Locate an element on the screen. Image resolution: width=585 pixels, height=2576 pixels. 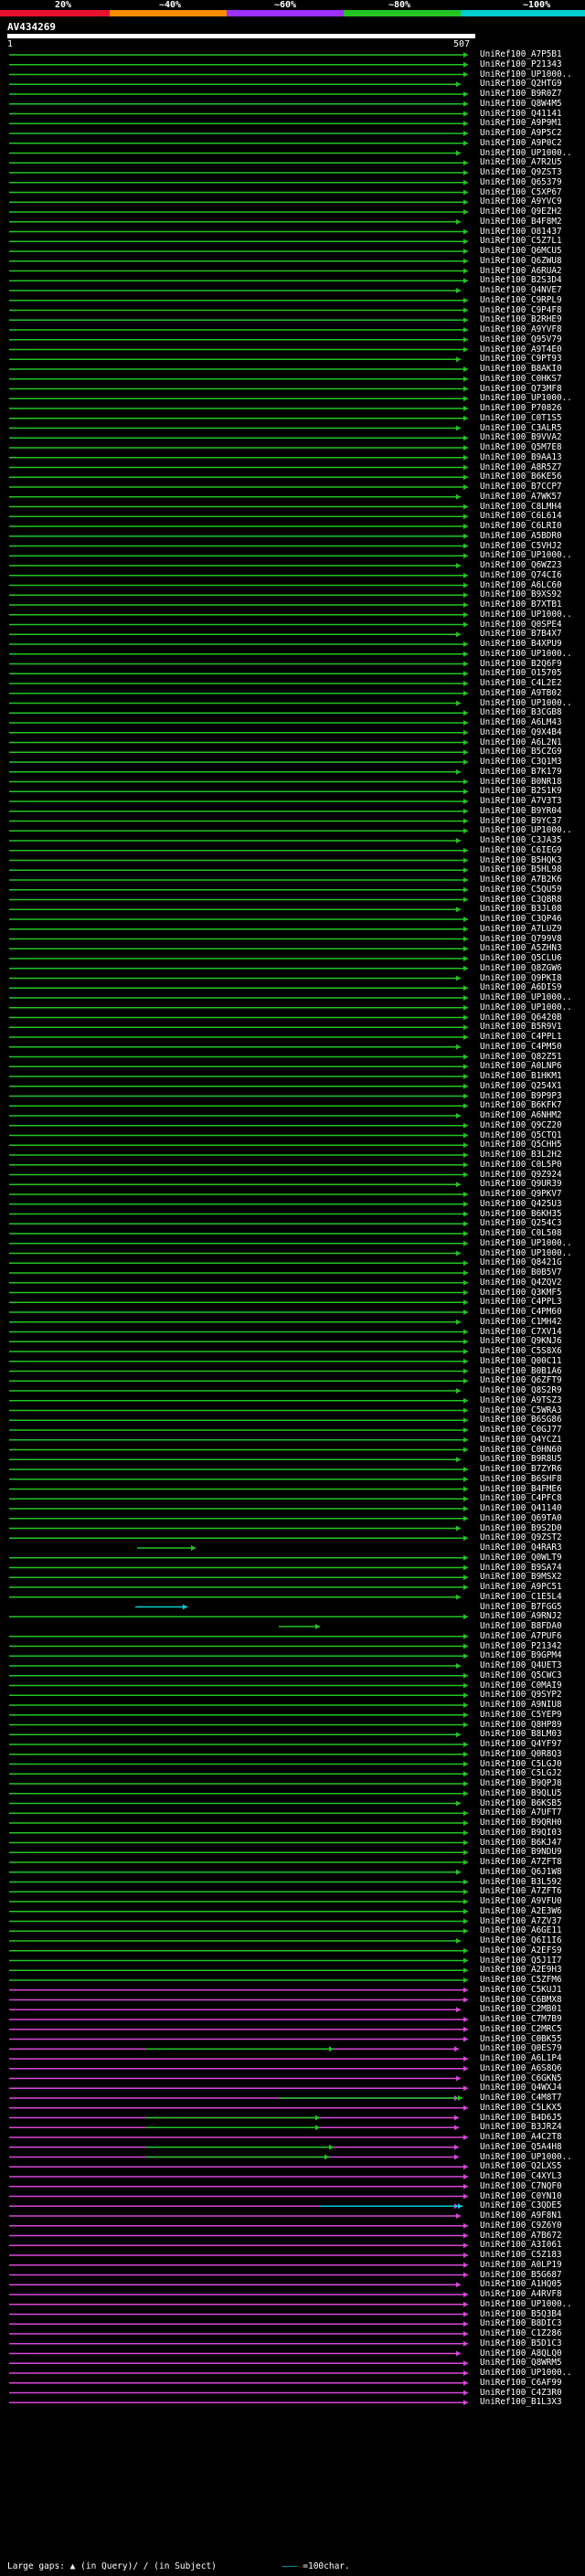
hit-label: UniRef100_Q6ZWU8 is located at coordinates (521, 261).